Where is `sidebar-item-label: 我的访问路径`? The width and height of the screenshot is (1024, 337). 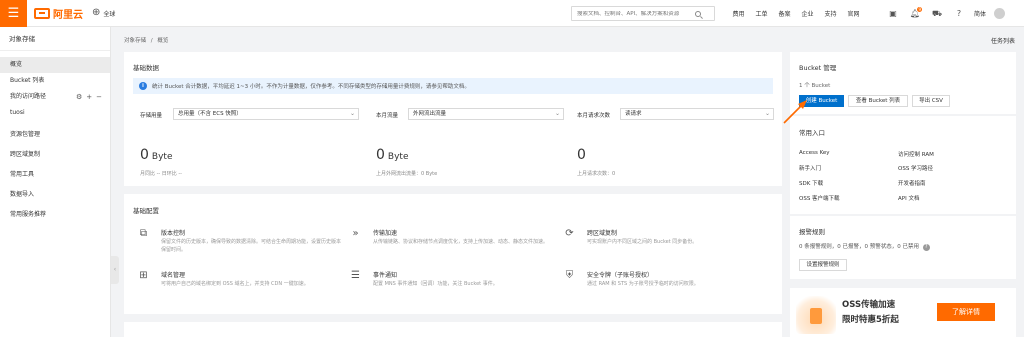 sidebar-item-label: 我的访问路径 is located at coordinates (28, 96).